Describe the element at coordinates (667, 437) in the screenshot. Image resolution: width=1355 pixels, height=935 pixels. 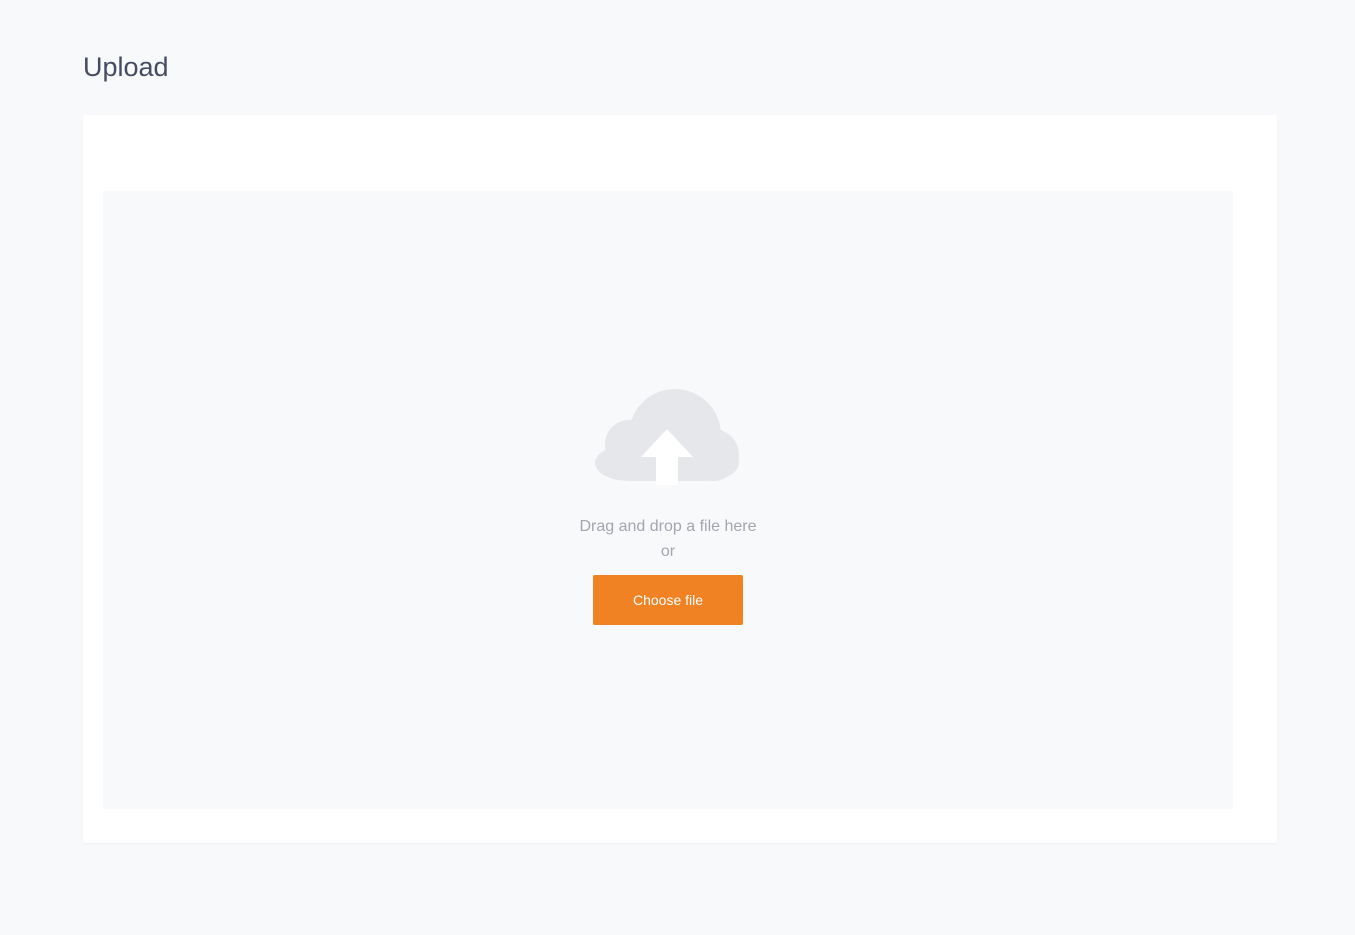
I see `cloud-upload-icon` at that location.